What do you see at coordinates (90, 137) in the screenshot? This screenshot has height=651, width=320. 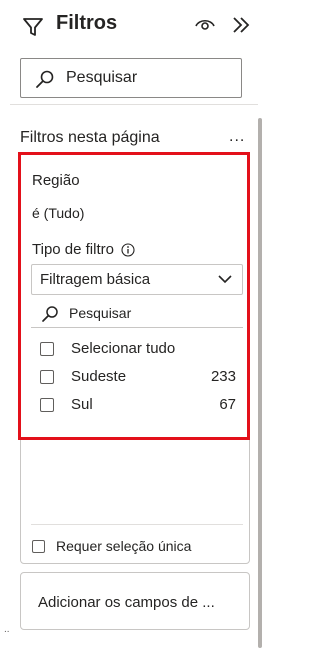 I see `section-title: Filtros nesta página` at bounding box center [90, 137].